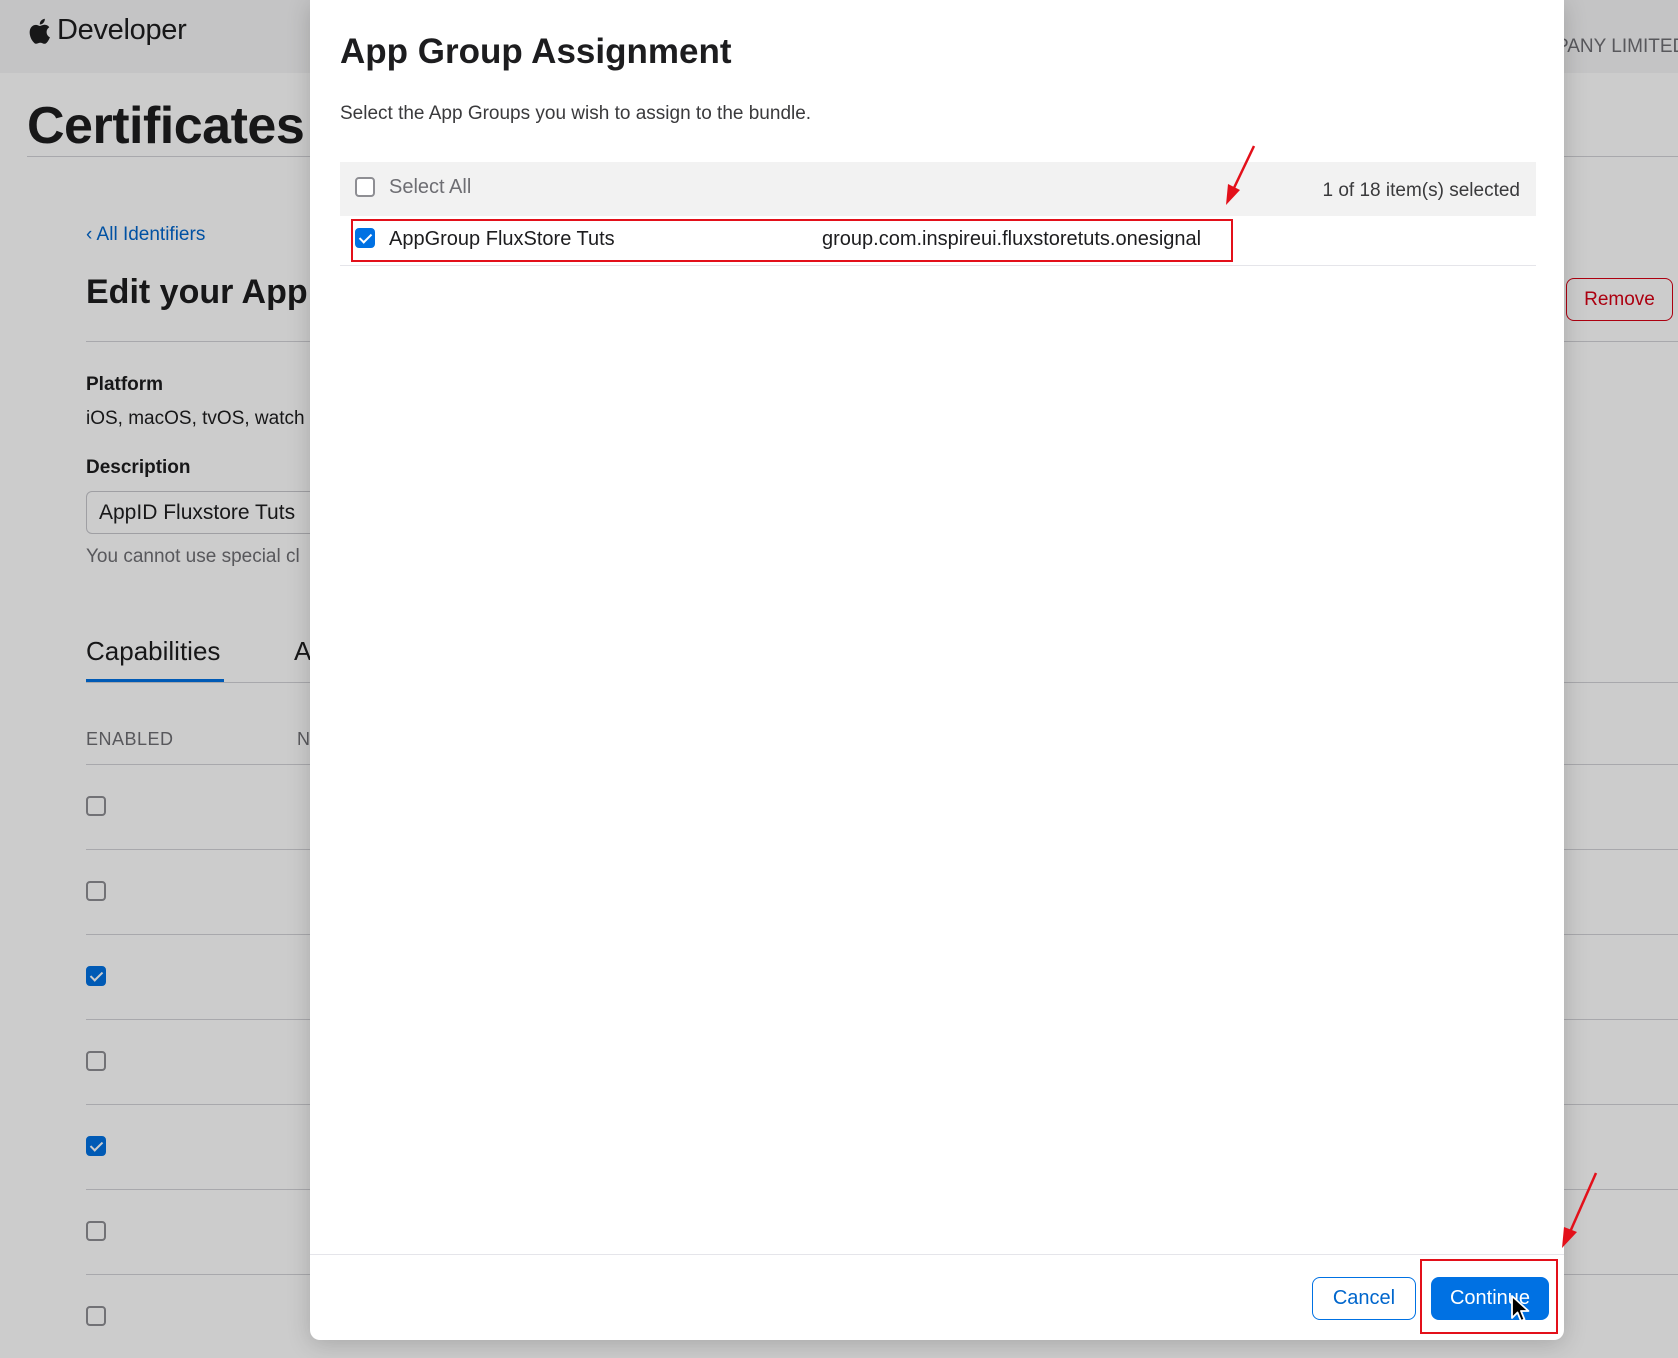  What do you see at coordinates (937, 1254) in the screenshot?
I see `footer-divider` at bounding box center [937, 1254].